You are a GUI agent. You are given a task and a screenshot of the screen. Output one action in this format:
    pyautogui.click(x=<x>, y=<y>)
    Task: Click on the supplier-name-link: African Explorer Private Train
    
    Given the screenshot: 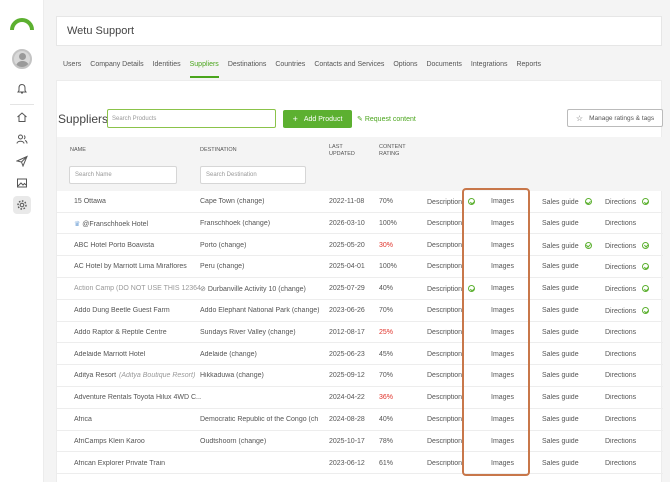 What is the action you would take?
    pyautogui.click(x=137, y=463)
    